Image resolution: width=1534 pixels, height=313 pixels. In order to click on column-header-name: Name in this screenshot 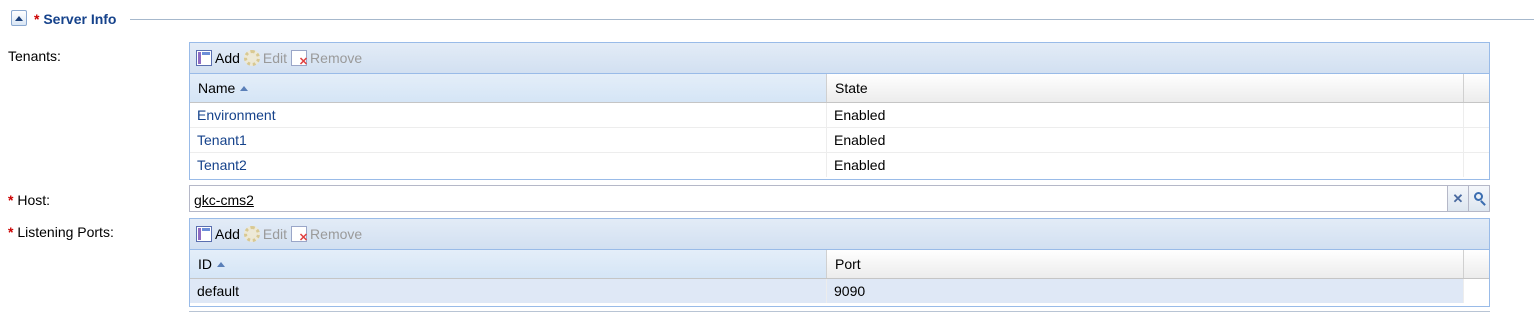, I will do `click(508, 88)`.